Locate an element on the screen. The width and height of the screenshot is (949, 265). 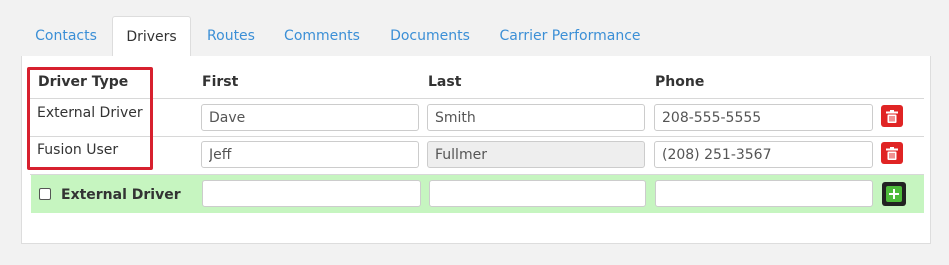
row-divider is located at coordinates (477, 136).